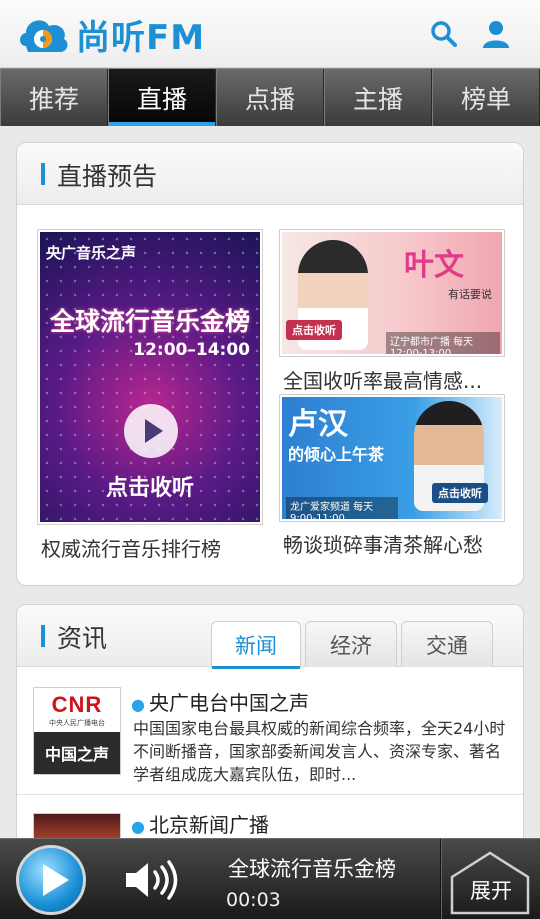 The width and height of the screenshot is (540, 919). Describe the element at coordinates (191, 350) in the screenshot. I see `program-time: 12:00–14:00` at that location.